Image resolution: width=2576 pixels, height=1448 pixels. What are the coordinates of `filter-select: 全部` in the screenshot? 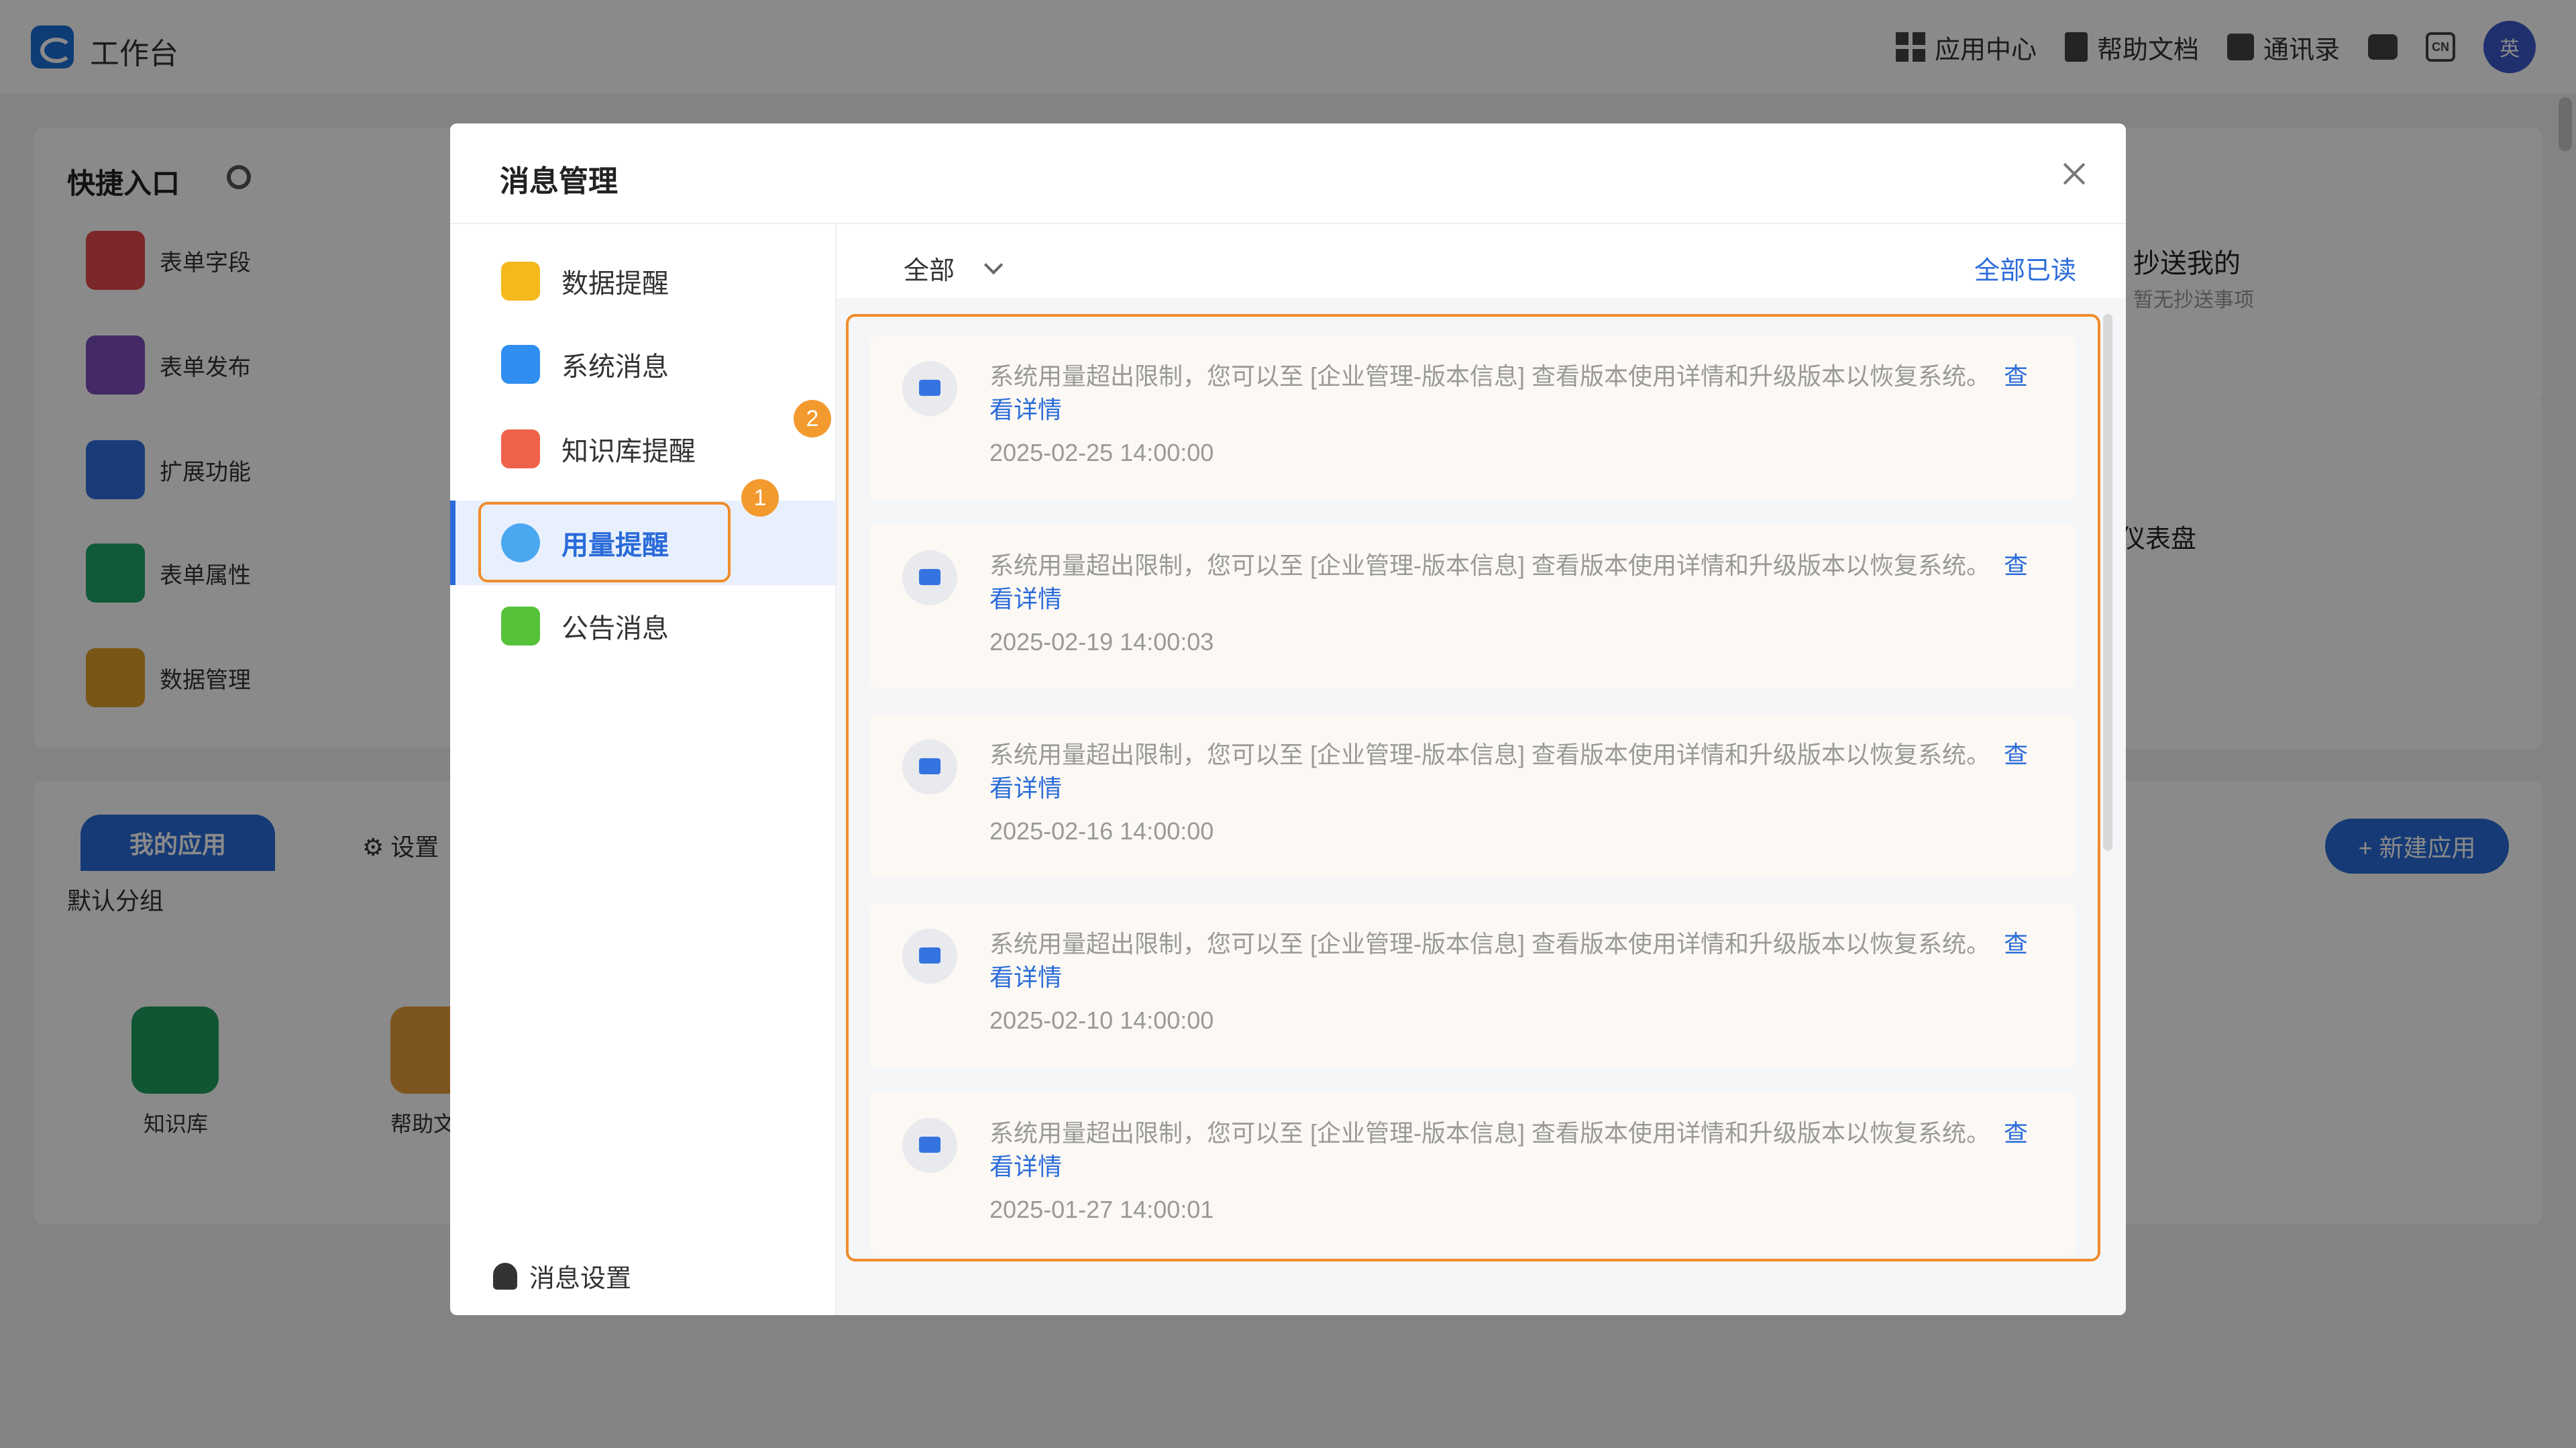 It's located at (954, 268).